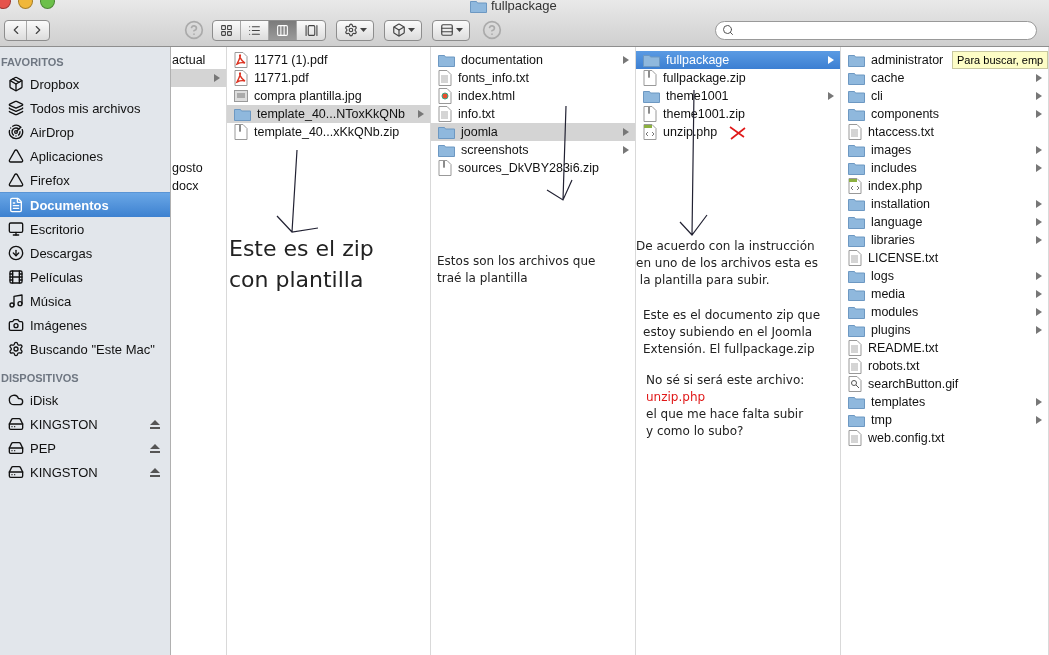 The height and width of the screenshot is (655, 1049). I want to click on file-row: 11771 (1).pdf, so click(328, 60).